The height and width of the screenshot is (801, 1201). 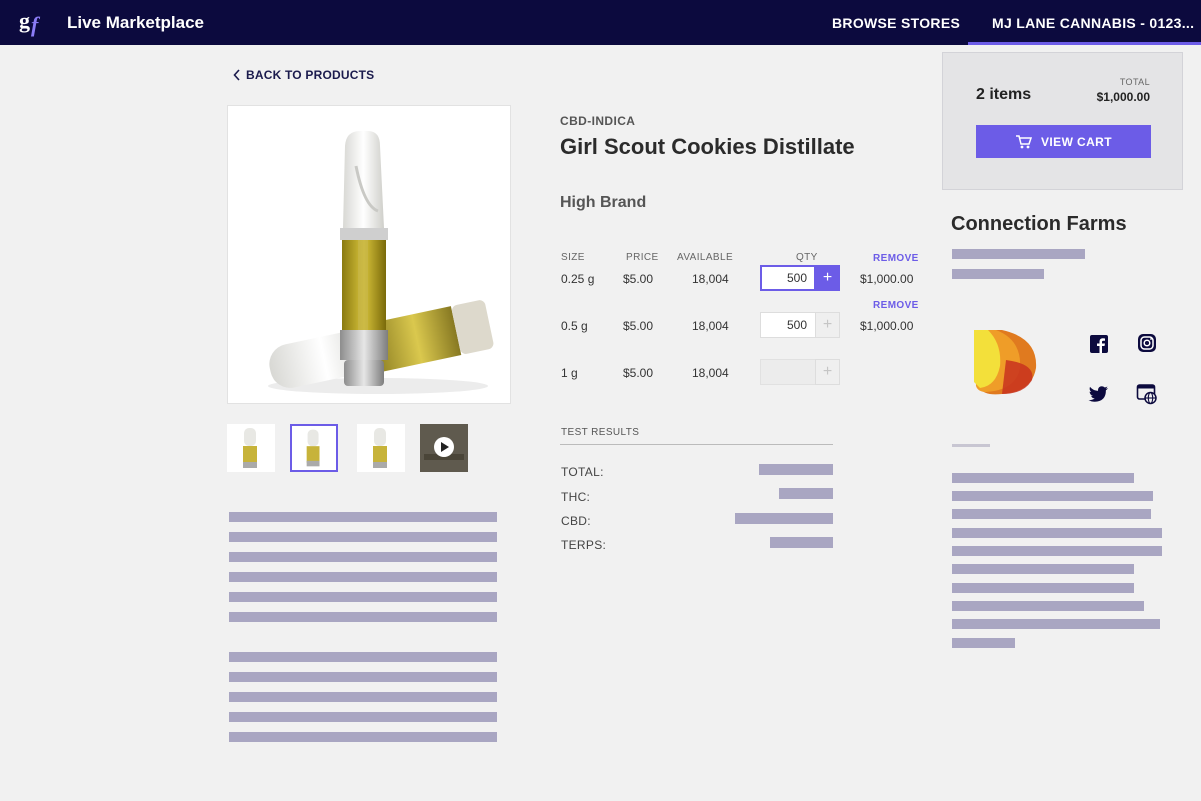 I want to click on cart-summary-panel: 2 items TOTAL $1,000.00 VIEW CART, so click(x=1062, y=121).